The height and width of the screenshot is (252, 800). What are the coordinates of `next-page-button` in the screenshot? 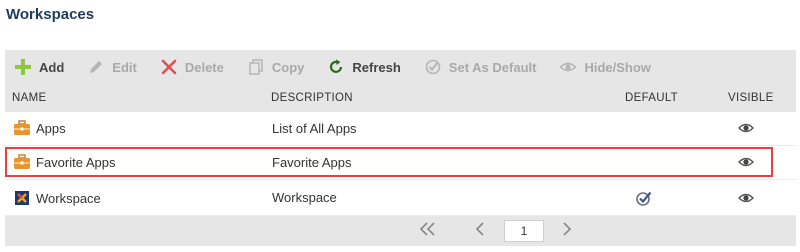 It's located at (567, 231).